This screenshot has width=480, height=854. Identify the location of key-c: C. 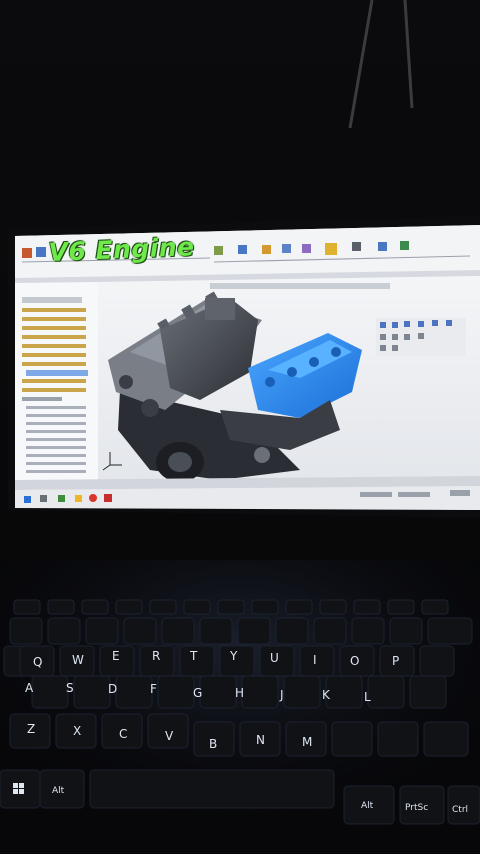
(123, 734).